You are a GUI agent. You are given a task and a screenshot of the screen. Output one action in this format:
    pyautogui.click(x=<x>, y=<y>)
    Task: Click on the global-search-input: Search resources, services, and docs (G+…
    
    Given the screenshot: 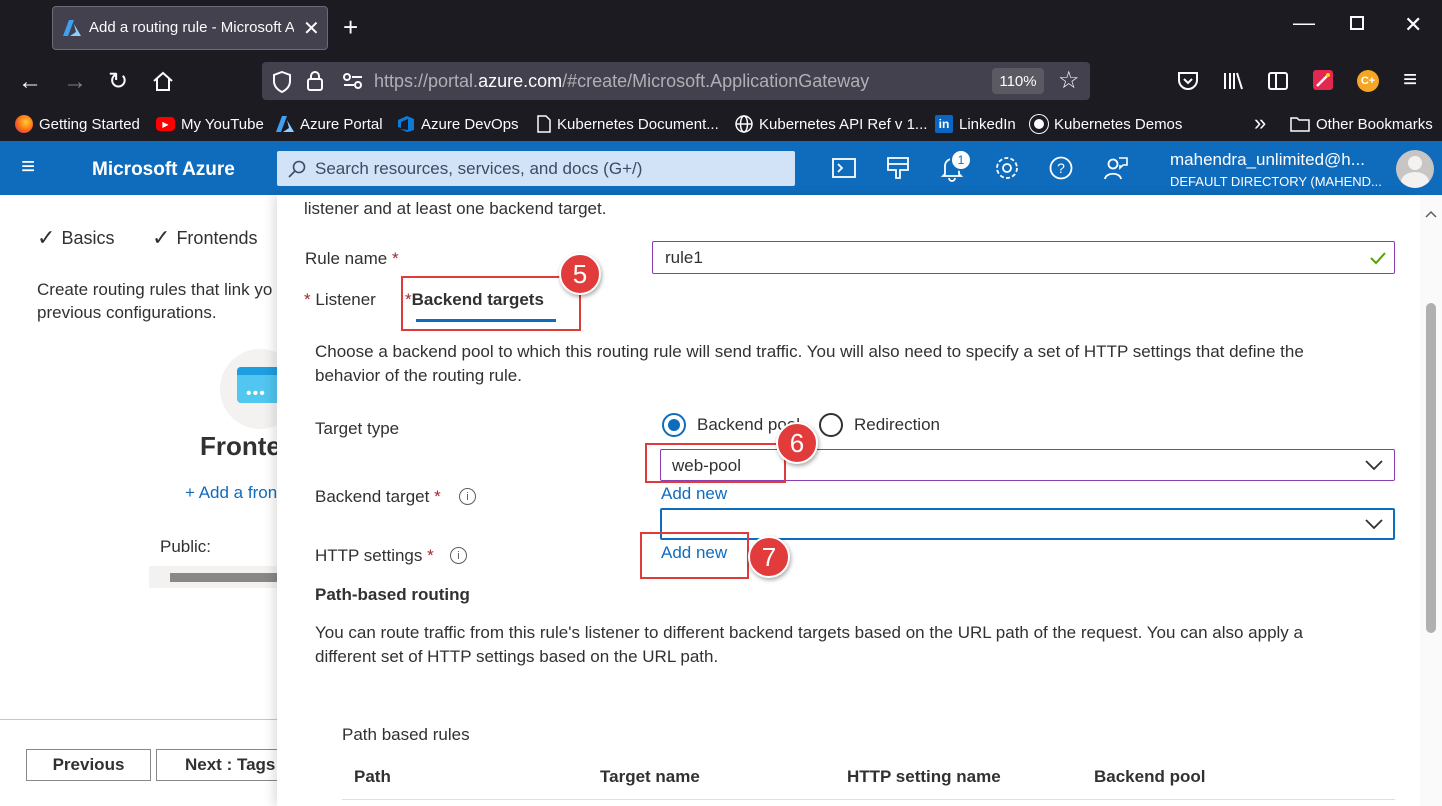 What is the action you would take?
    pyautogui.click(x=536, y=168)
    